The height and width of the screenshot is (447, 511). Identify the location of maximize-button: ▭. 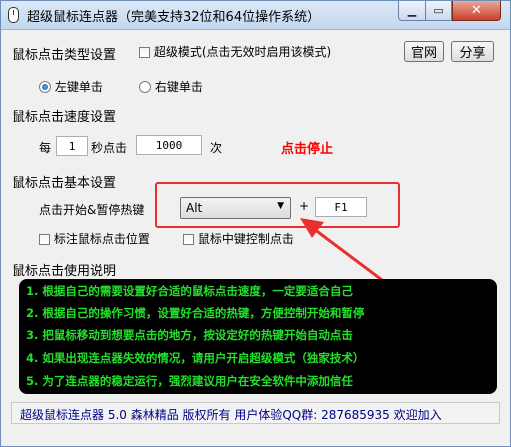
(439, 11).